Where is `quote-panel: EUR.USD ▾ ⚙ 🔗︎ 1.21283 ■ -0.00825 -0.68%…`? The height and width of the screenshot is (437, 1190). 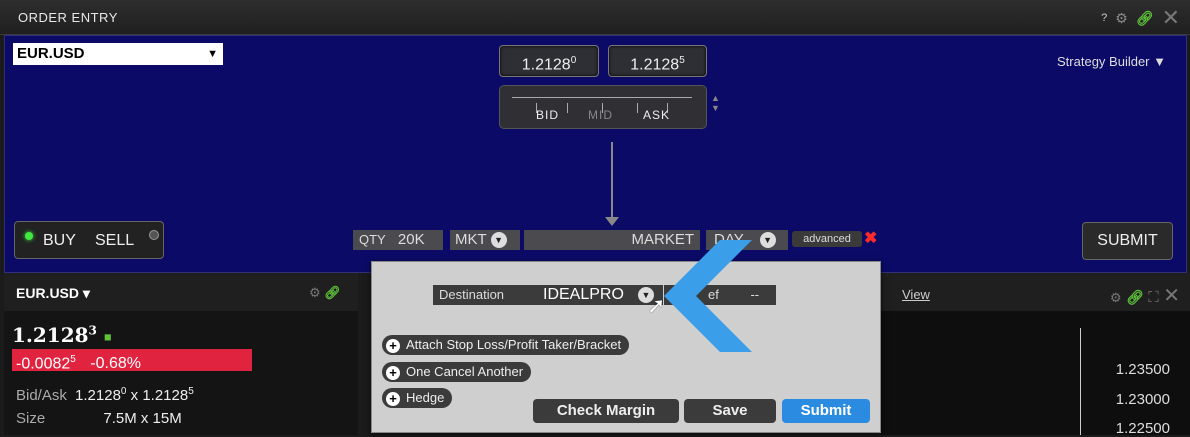 quote-panel: EUR.USD ▾ ⚙ 🔗︎ 1.21283 ■ -0.00825 -0.68%… is located at coordinates (181, 354).